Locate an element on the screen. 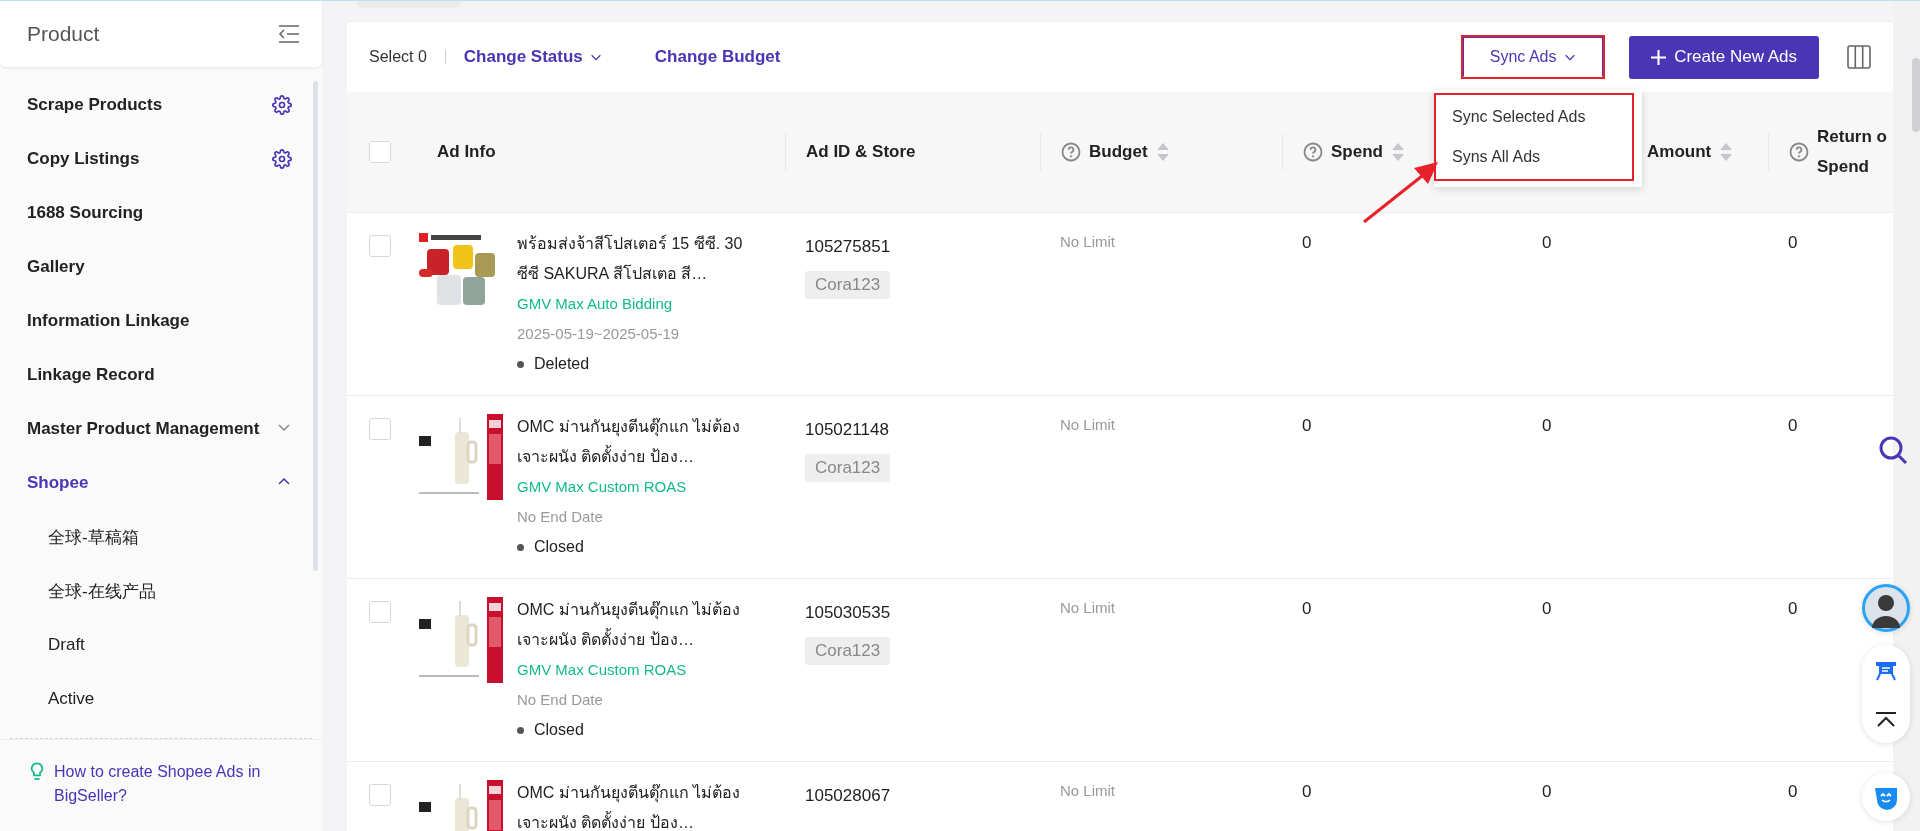 This screenshot has height=831, width=1920. column-header: Budget is located at coordinates (1118, 152).